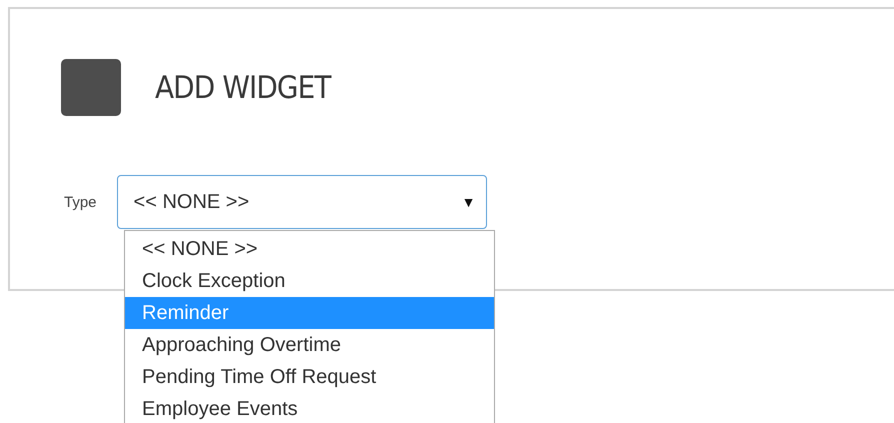 The image size is (894, 423). I want to click on widget-icon, so click(91, 87).